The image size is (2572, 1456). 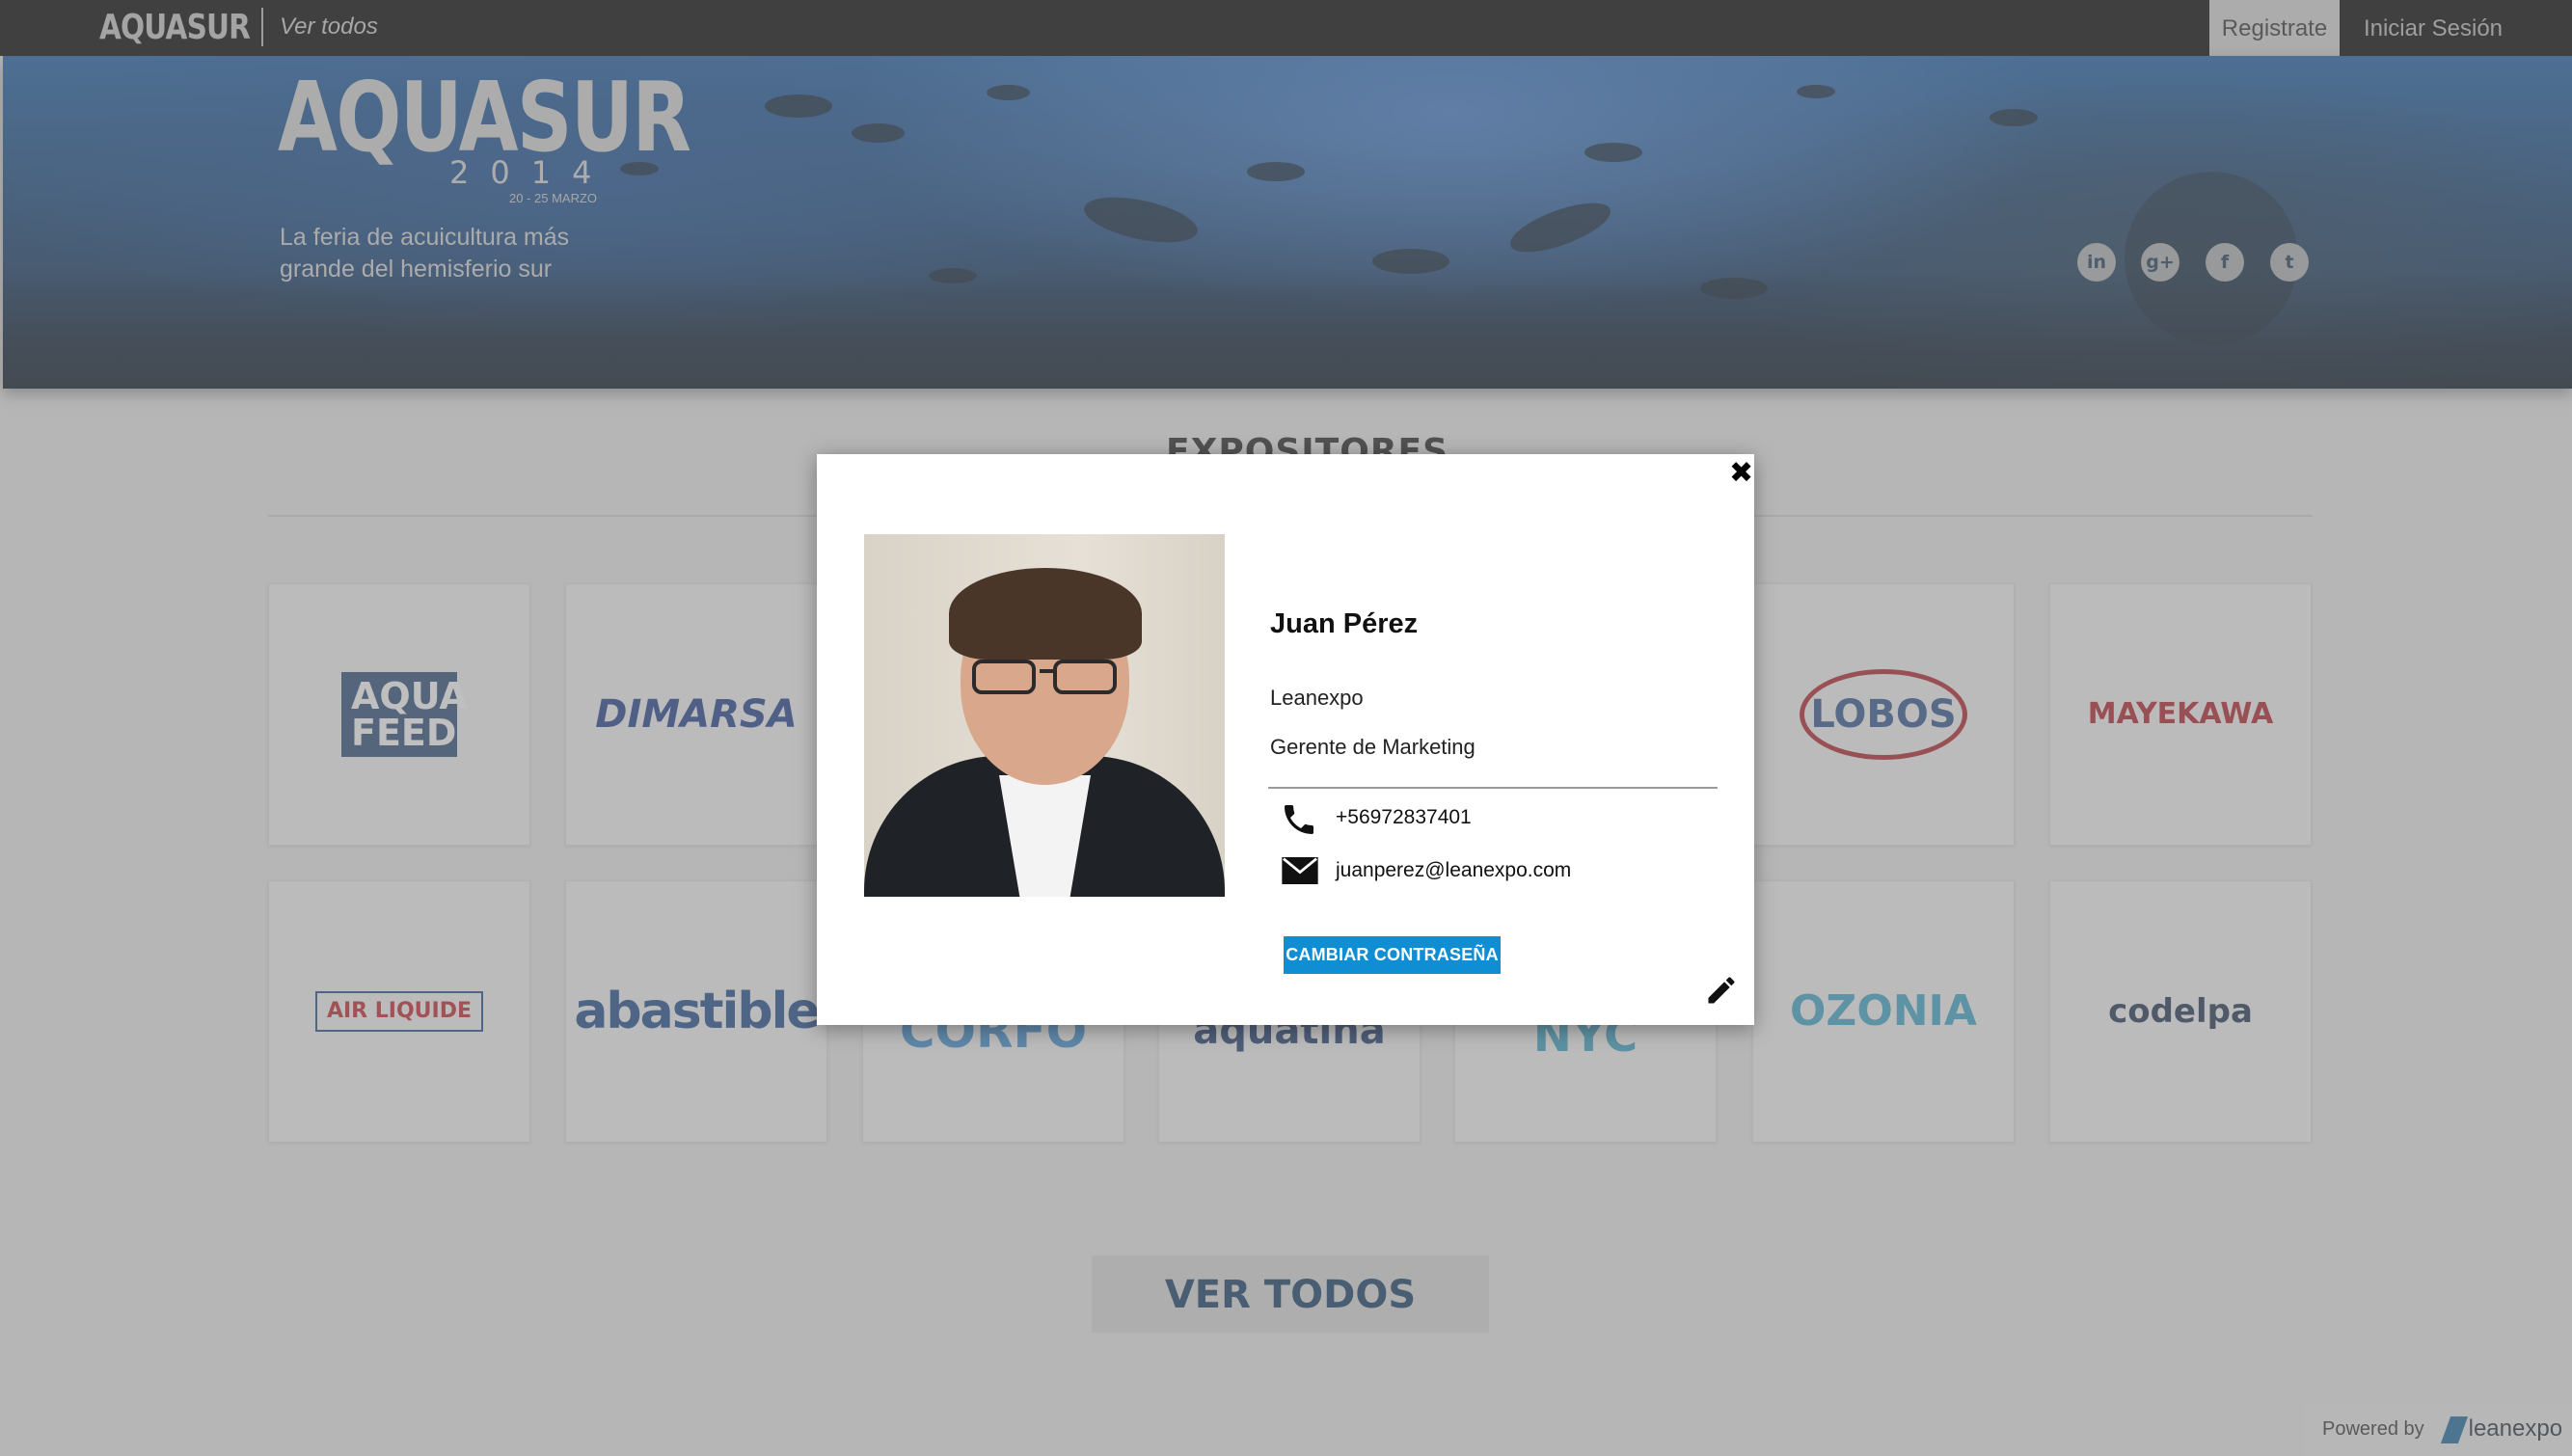 What do you see at coordinates (1344, 623) in the screenshot?
I see `profile-name: Juan Pérez` at bounding box center [1344, 623].